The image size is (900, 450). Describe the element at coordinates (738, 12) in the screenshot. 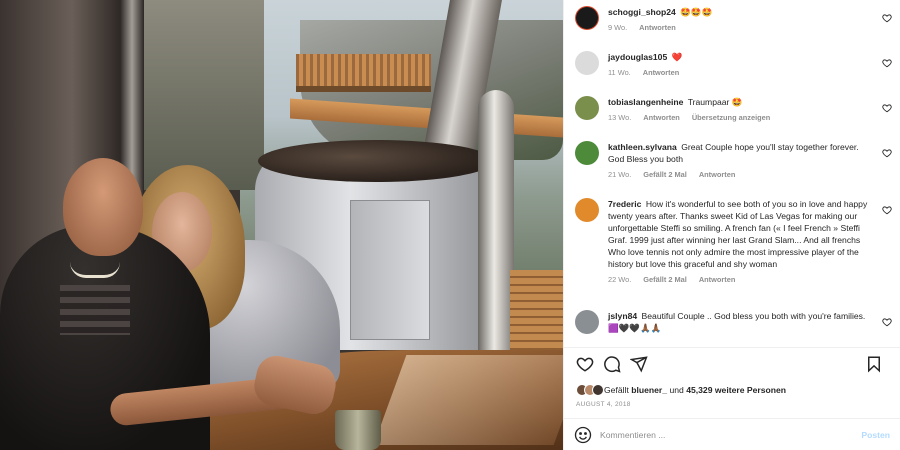

I see `comment-text: schoggi_shop24 🤩🤩🤩` at that location.